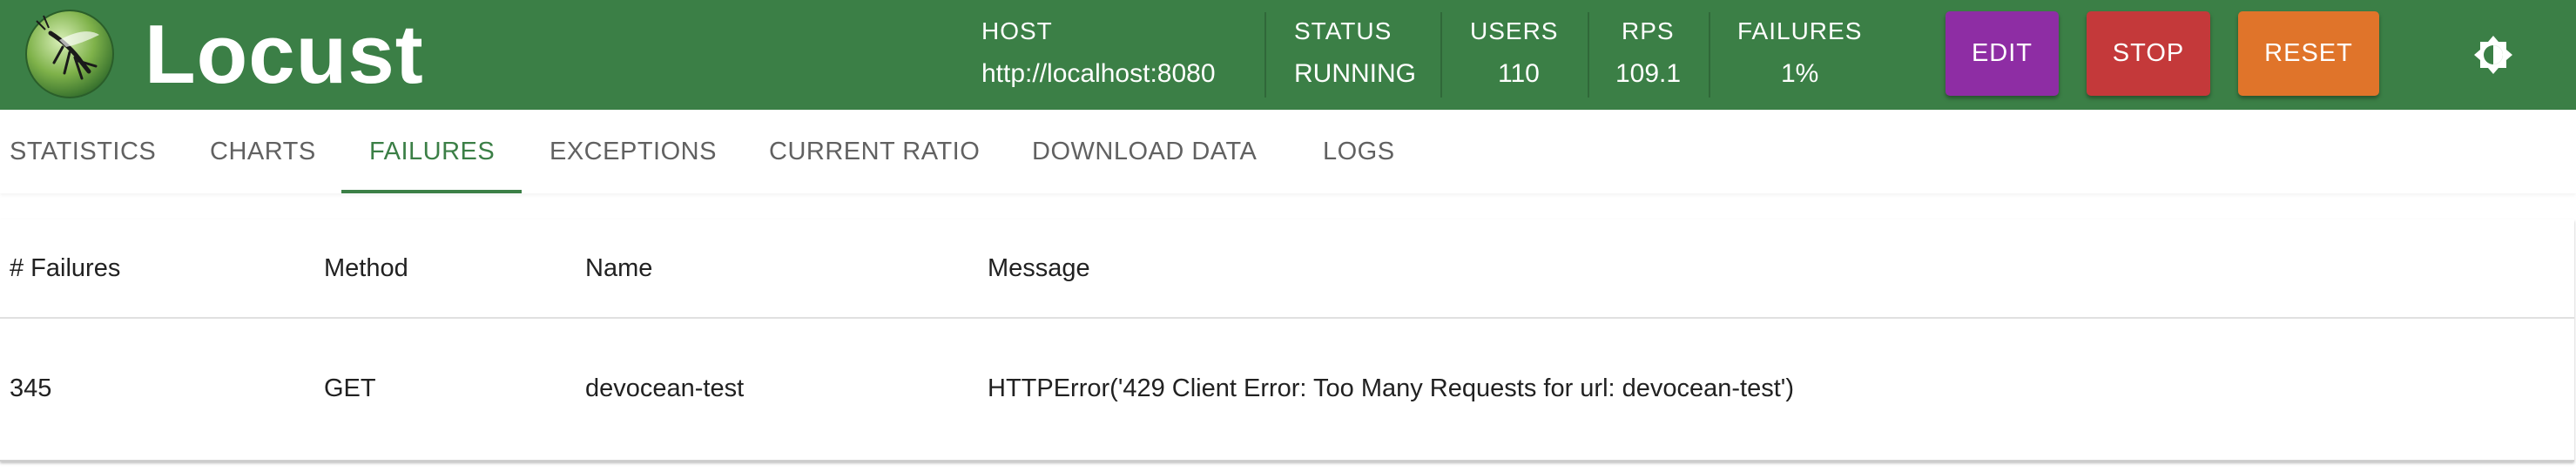 Image resolution: width=2576 pixels, height=472 pixels. What do you see at coordinates (1017, 30) in the screenshot?
I see `host-label: HOST` at bounding box center [1017, 30].